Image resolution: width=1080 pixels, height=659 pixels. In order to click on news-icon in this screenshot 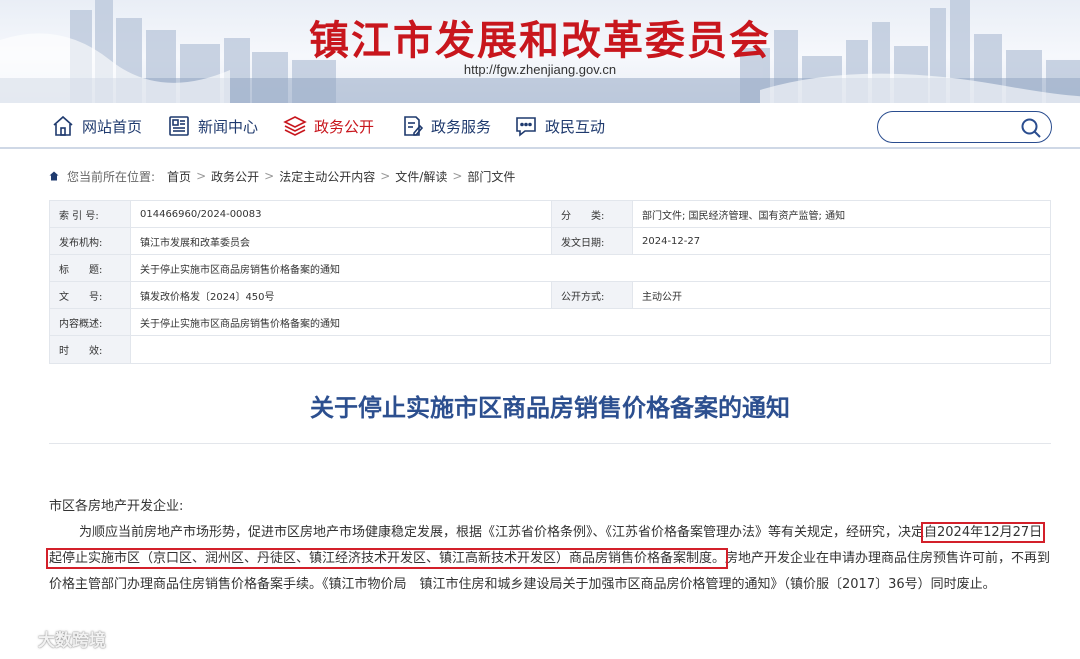, I will do `click(179, 126)`.